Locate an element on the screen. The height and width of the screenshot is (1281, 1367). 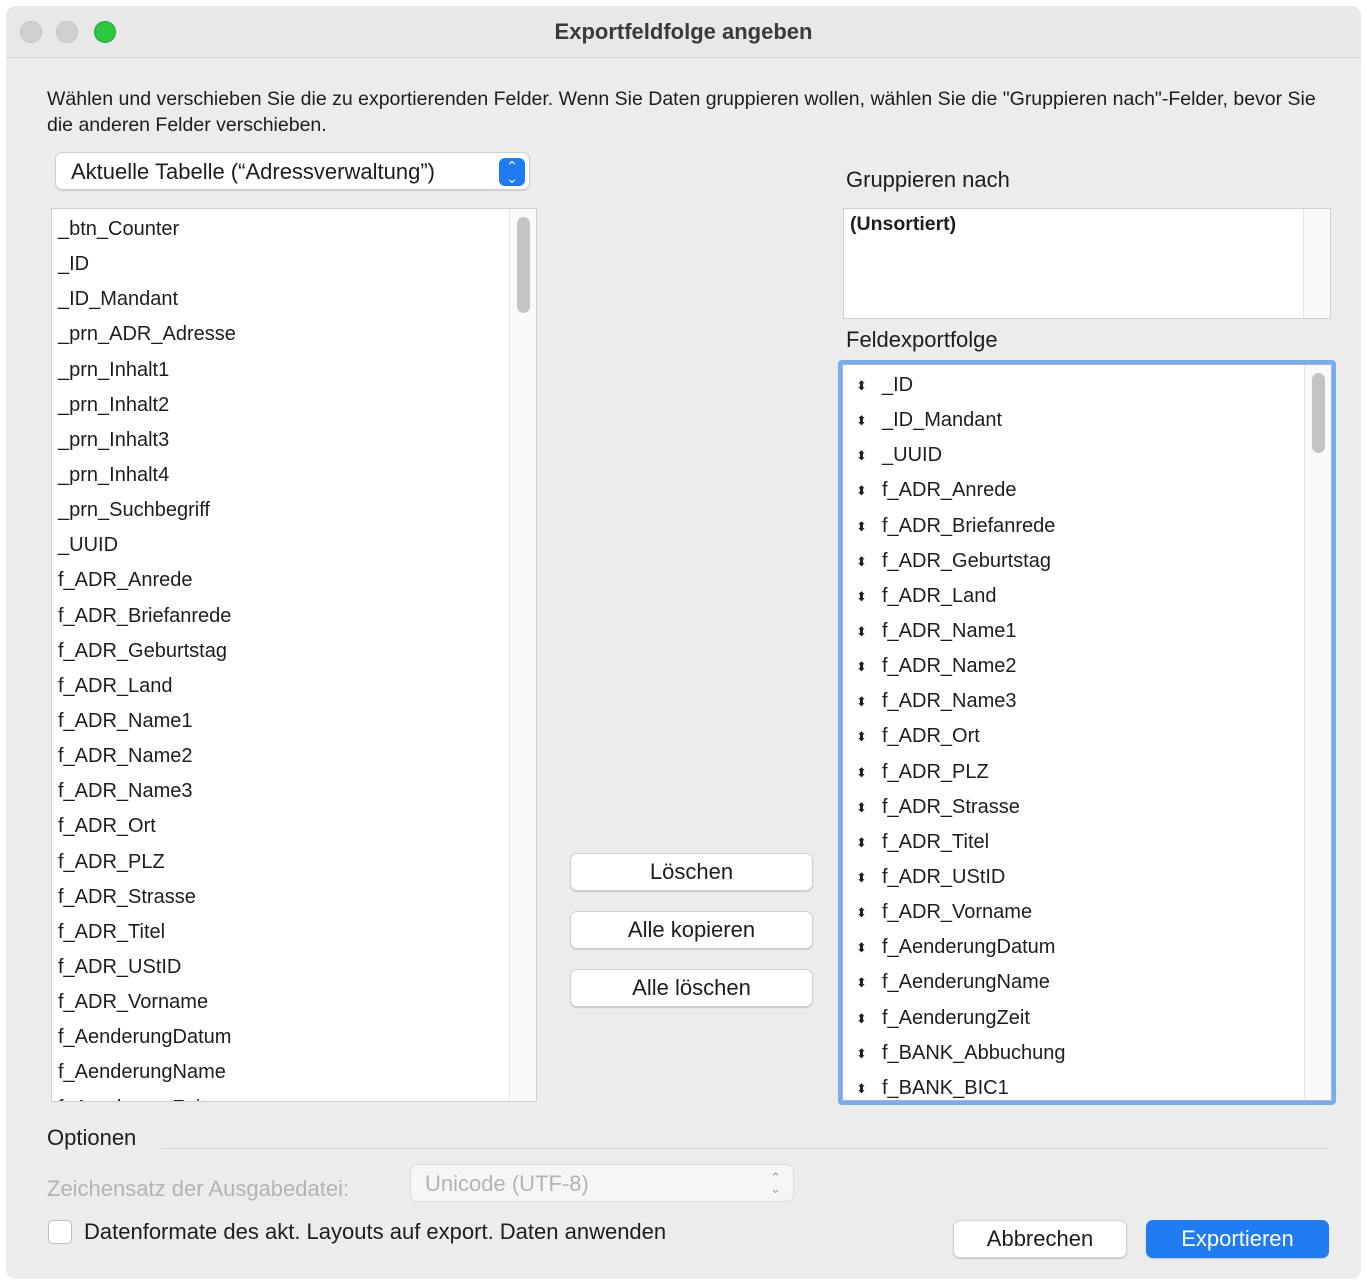
source-field-item: f_ADR_Vorname is located at coordinates (279, 1002).